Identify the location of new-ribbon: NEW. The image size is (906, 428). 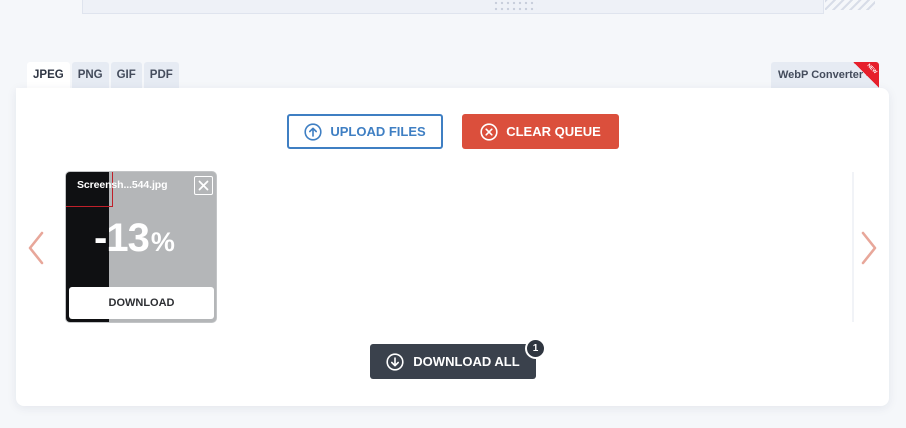
(866, 75).